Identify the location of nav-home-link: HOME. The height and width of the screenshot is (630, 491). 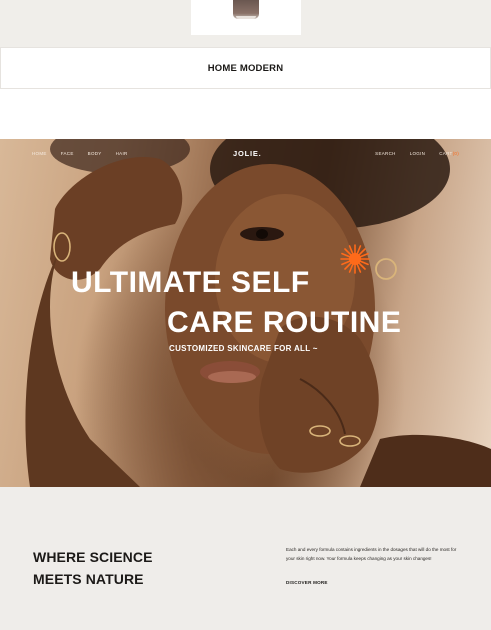
(39, 153).